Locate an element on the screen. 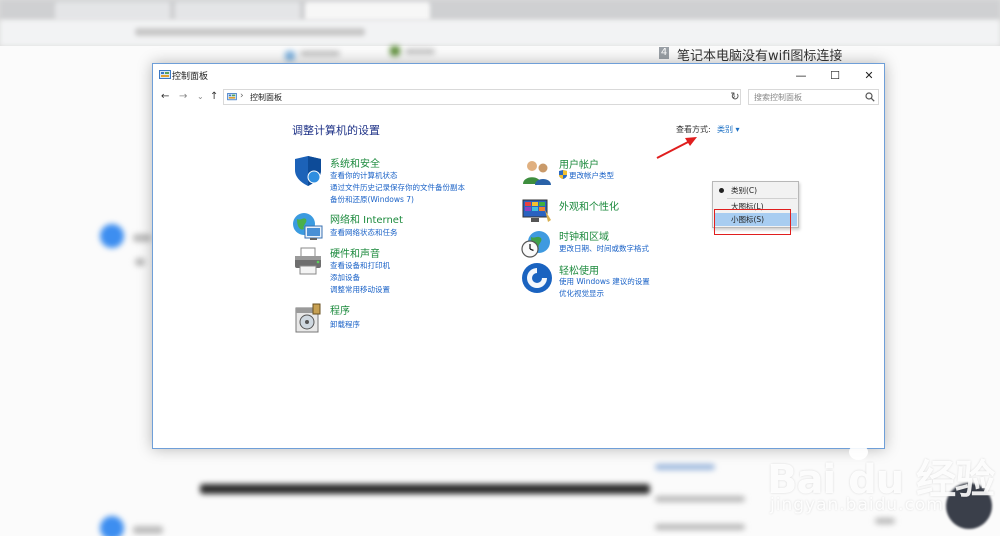 This screenshot has width=1000, height=536. title-bar: 控制面板 — ☐ ✕ is located at coordinates (518, 75).